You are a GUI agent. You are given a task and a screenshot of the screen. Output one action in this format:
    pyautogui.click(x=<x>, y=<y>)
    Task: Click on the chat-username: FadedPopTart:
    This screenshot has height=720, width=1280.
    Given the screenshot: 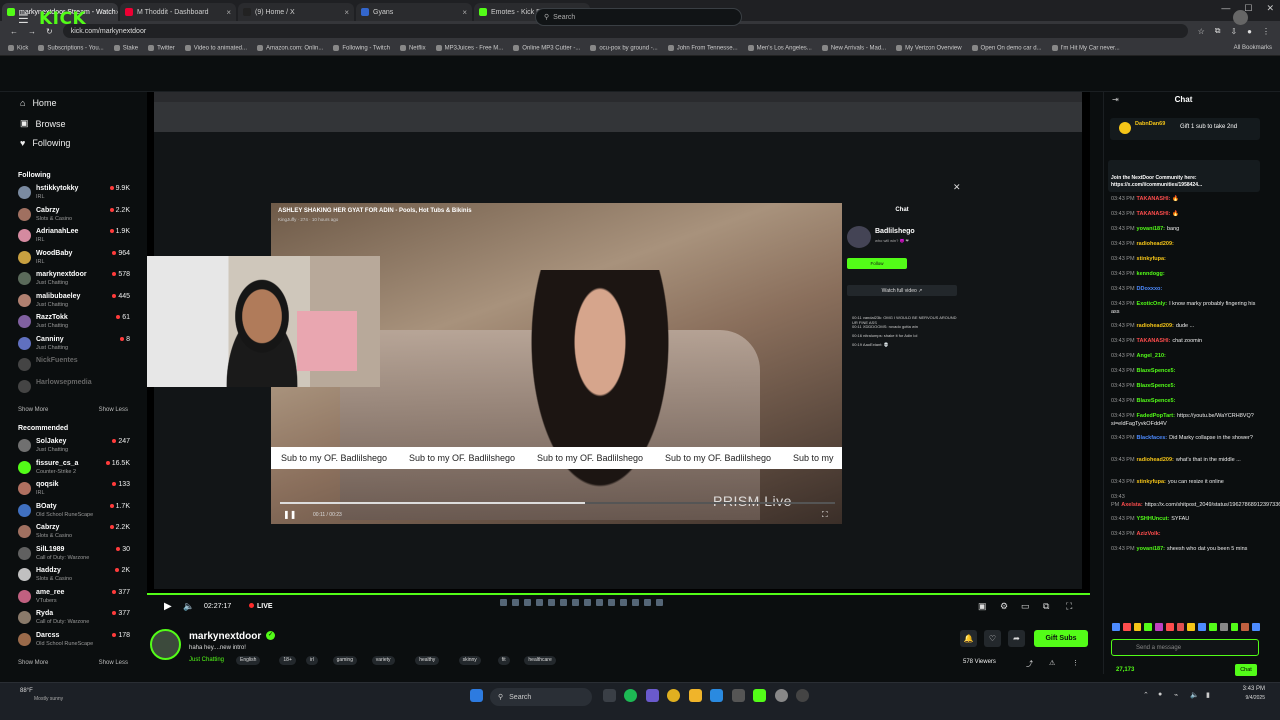 What is the action you would take?
    pyautogui.click(x=1156, y=416)
    